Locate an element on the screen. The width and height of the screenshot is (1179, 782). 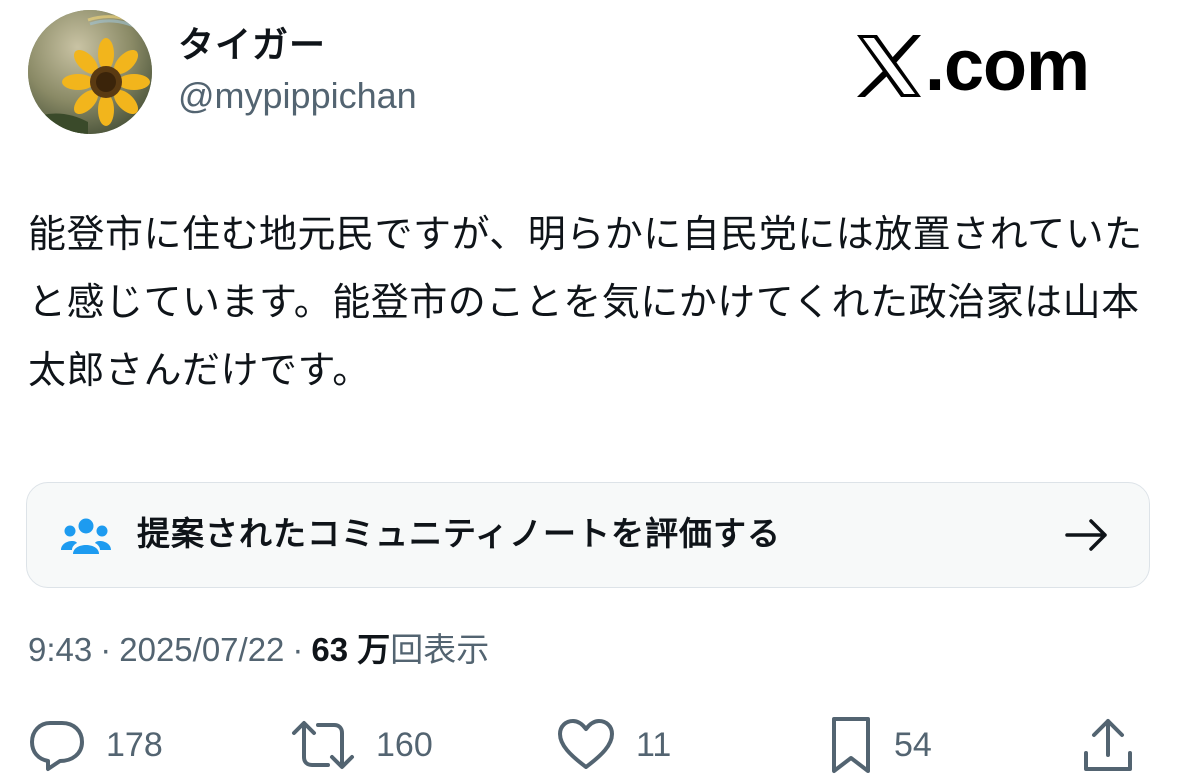
community-note-label: 提案されたコミュニティノートを評価する is located at coordinates (459, 533).